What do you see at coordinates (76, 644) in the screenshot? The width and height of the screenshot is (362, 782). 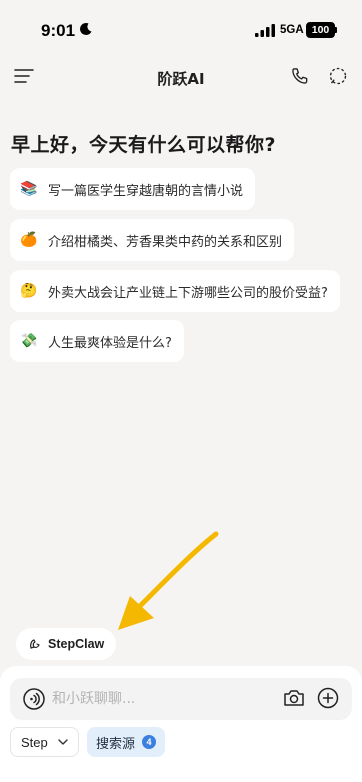 I see `stepclaw-label: StepClaw` at bounding box center [76, 644].